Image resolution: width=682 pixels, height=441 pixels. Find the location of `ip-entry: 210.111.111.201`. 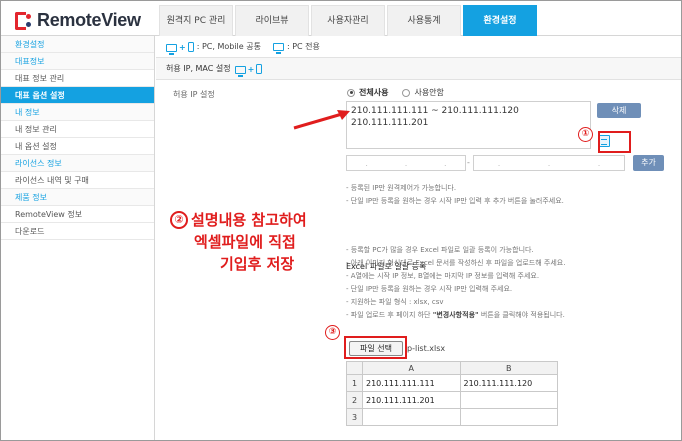

ip-entry: 210.111.111.201 is located at coordinates (468, 123).